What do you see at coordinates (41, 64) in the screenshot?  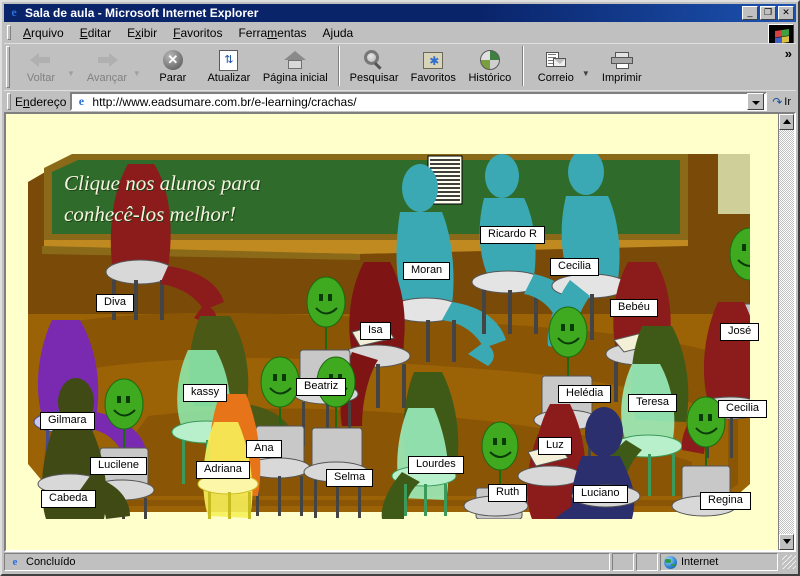 I see `back-button: Voltar` at bounding box center [41, 64].